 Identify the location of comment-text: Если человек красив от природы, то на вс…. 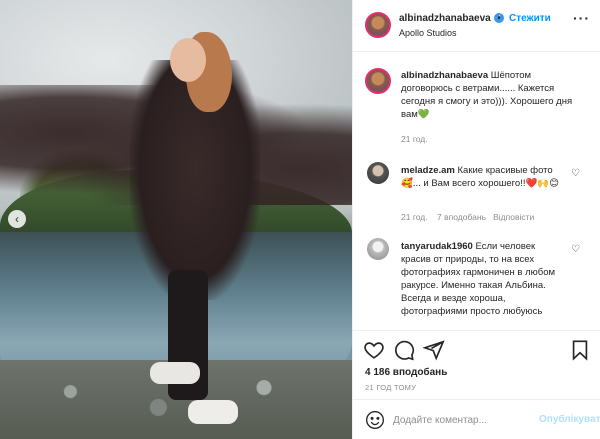
(478, 279).